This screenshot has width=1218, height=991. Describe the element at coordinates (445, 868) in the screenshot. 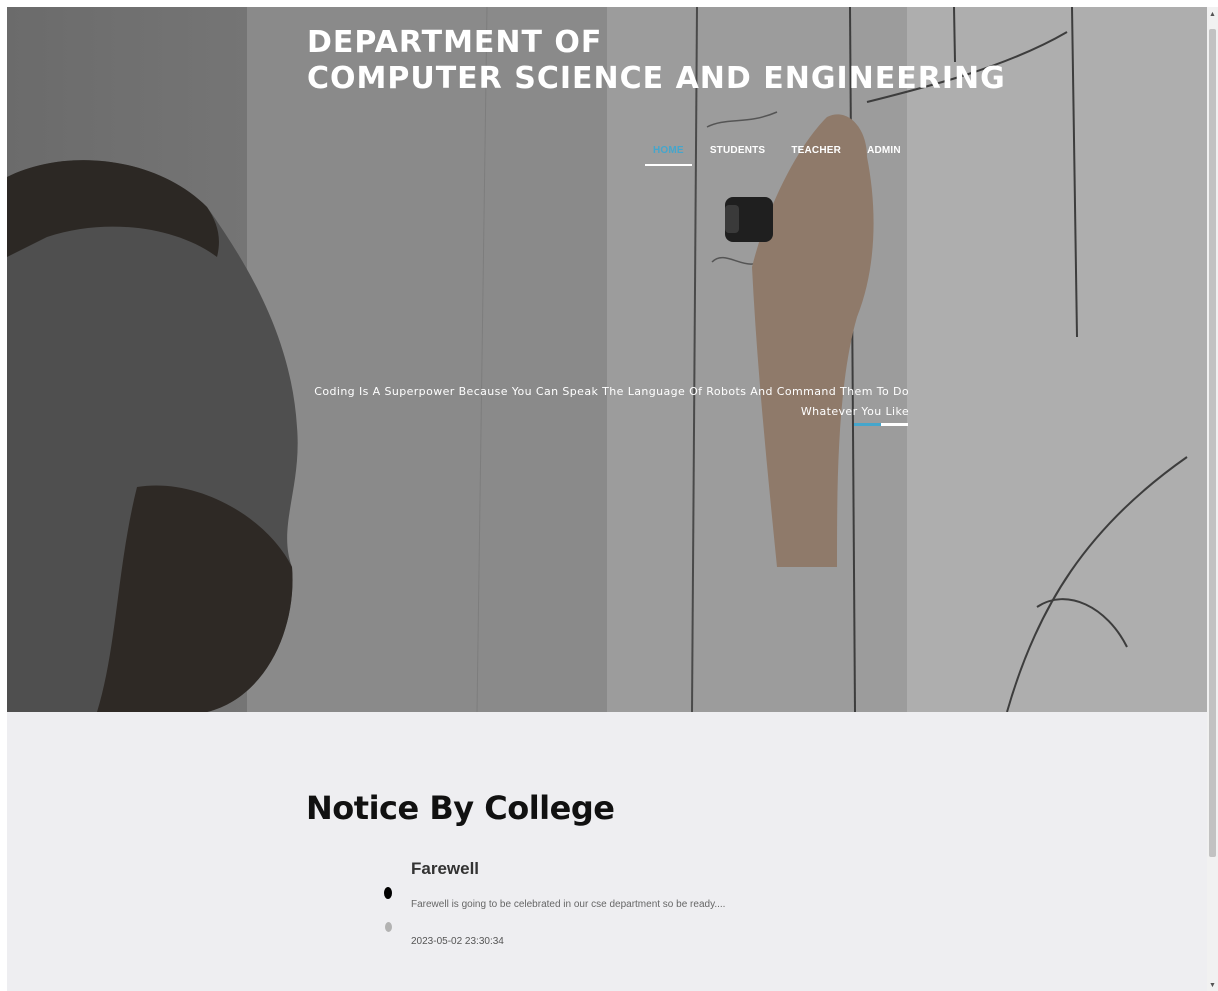

I see `notice-title: Farewell` at that location.